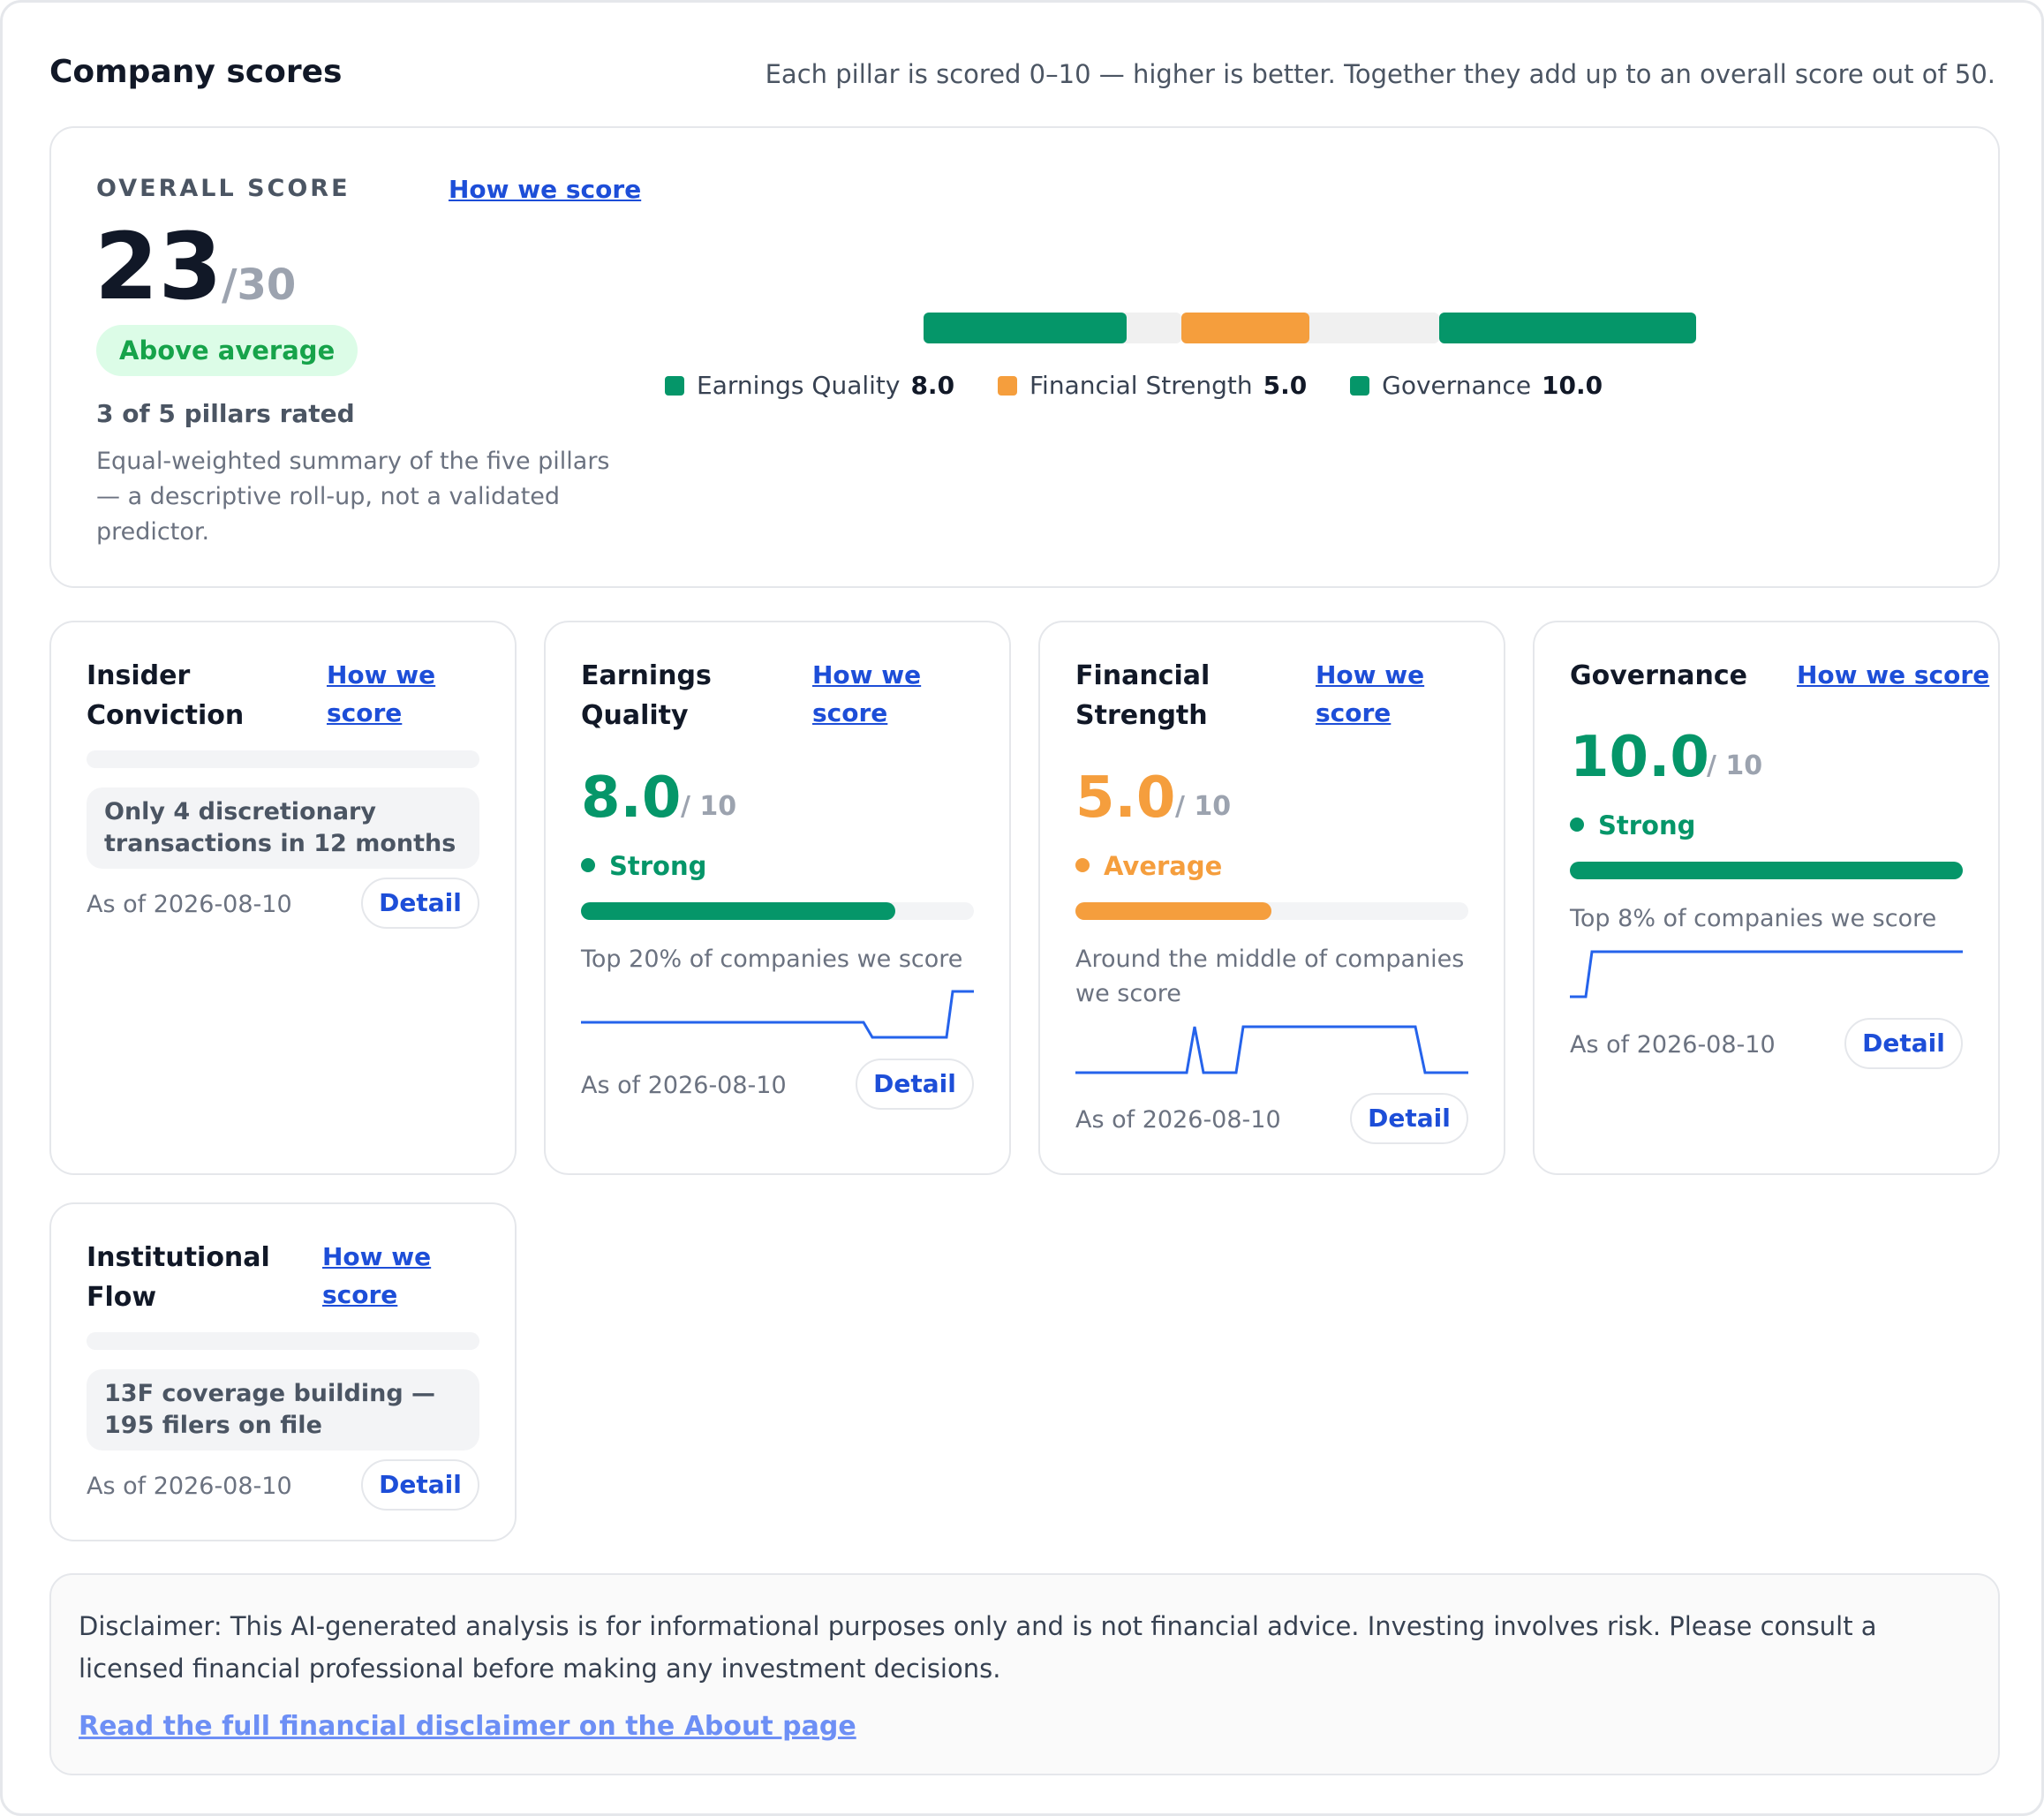  What do you see at coordinates (225, 413) in the screenshot?
I see `pillars-rated-count: 3 of 5 pillars rated` at bounding box center [225, 413].